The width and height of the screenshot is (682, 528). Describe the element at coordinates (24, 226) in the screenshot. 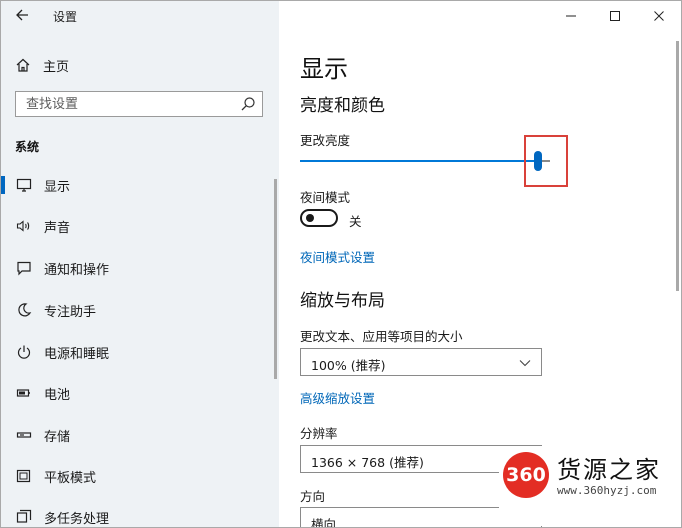

I see `speaker-icon` at that location.